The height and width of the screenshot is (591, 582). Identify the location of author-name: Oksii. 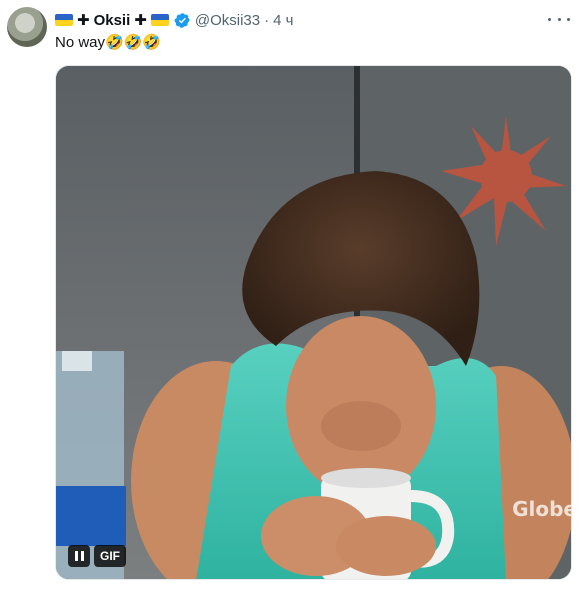
(112, 20).